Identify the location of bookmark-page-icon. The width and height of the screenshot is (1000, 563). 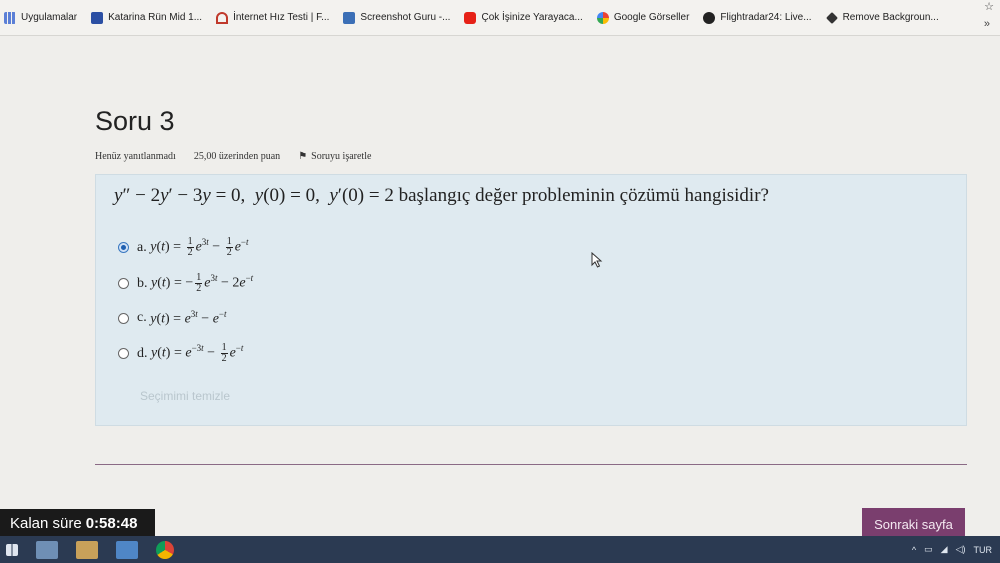
(97, 17).